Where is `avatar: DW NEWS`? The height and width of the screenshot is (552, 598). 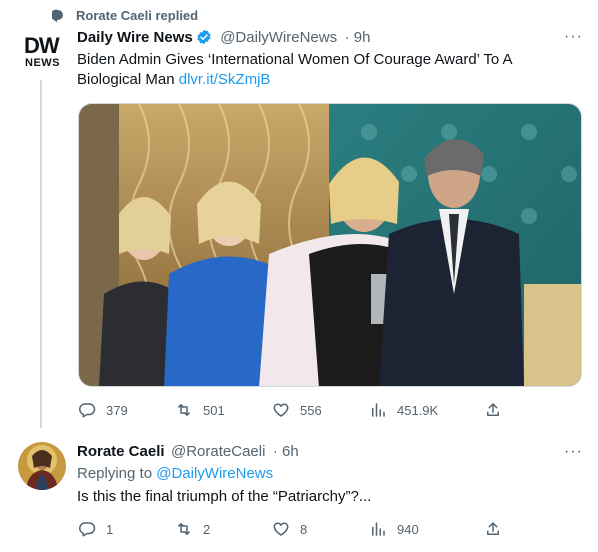 avatar: DW NEWS is located at coordinates (41, 51).